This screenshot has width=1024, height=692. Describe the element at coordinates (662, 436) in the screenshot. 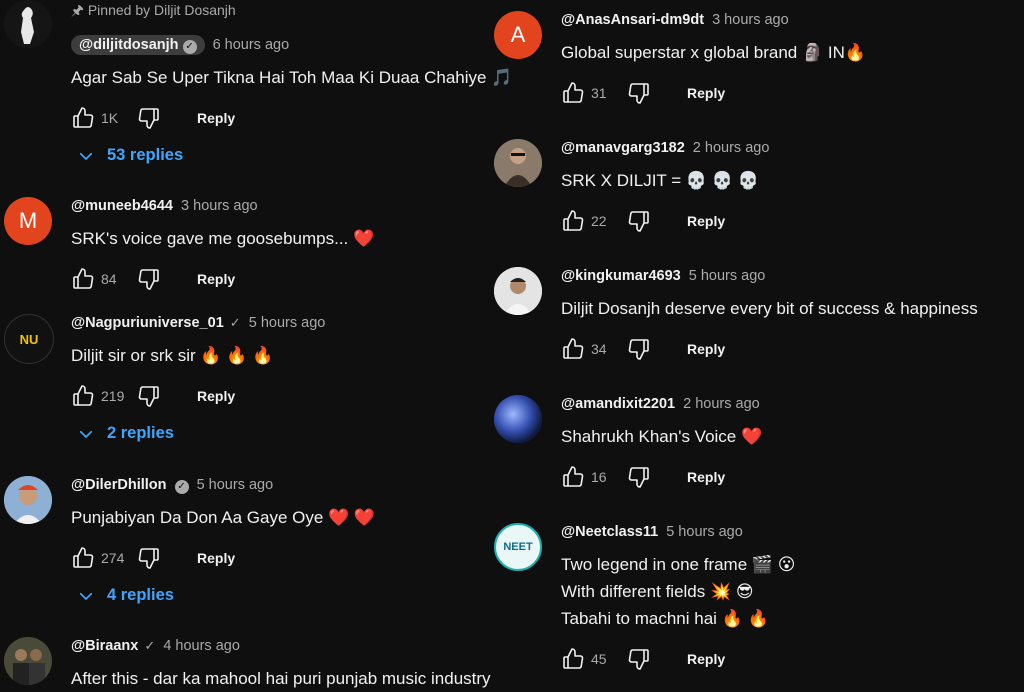

I see `comment-text: Shahrukh Khan's Voice ❤️` at that location.